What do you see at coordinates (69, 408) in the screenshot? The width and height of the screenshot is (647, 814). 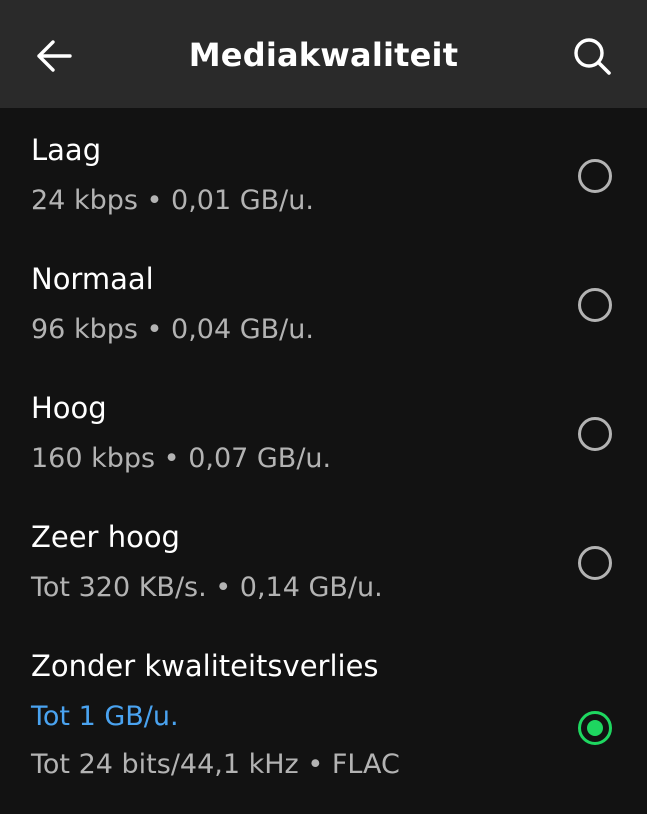 I see `option-title: Hoog` at bounding box center [69, 408].